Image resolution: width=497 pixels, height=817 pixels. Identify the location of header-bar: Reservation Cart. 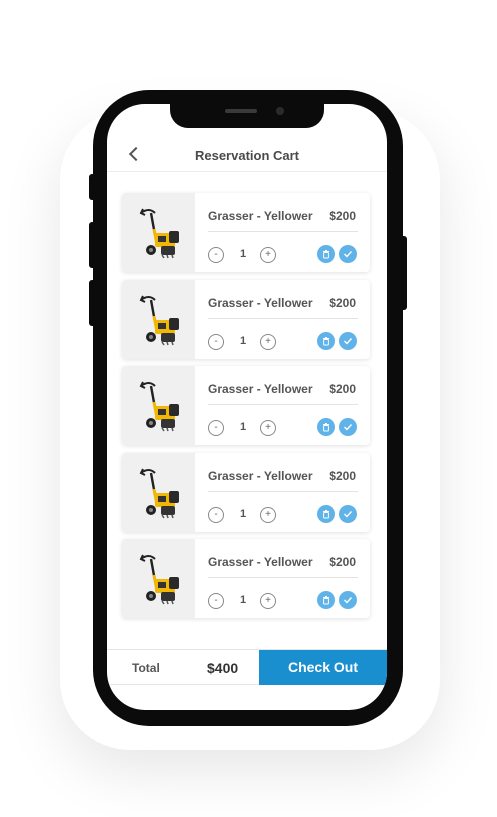
(247, 153).